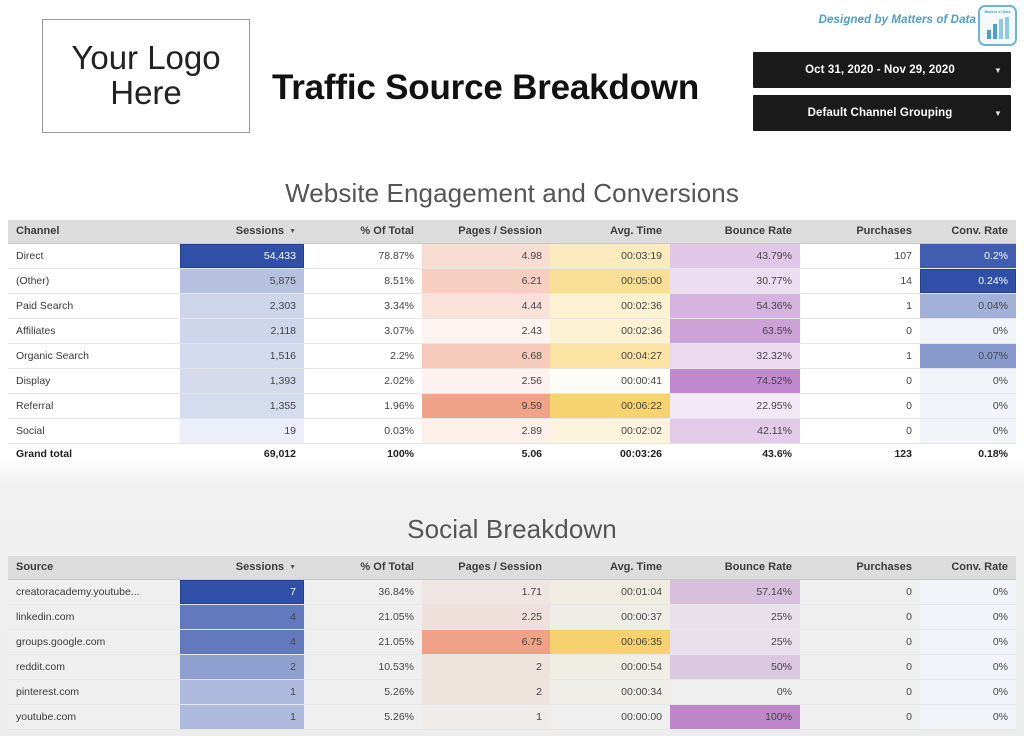  Describe the element at coordinates (882, 113) in the screenshot. I see `channel-grouping-selector: Default Channel Grouping ▼` at that location.